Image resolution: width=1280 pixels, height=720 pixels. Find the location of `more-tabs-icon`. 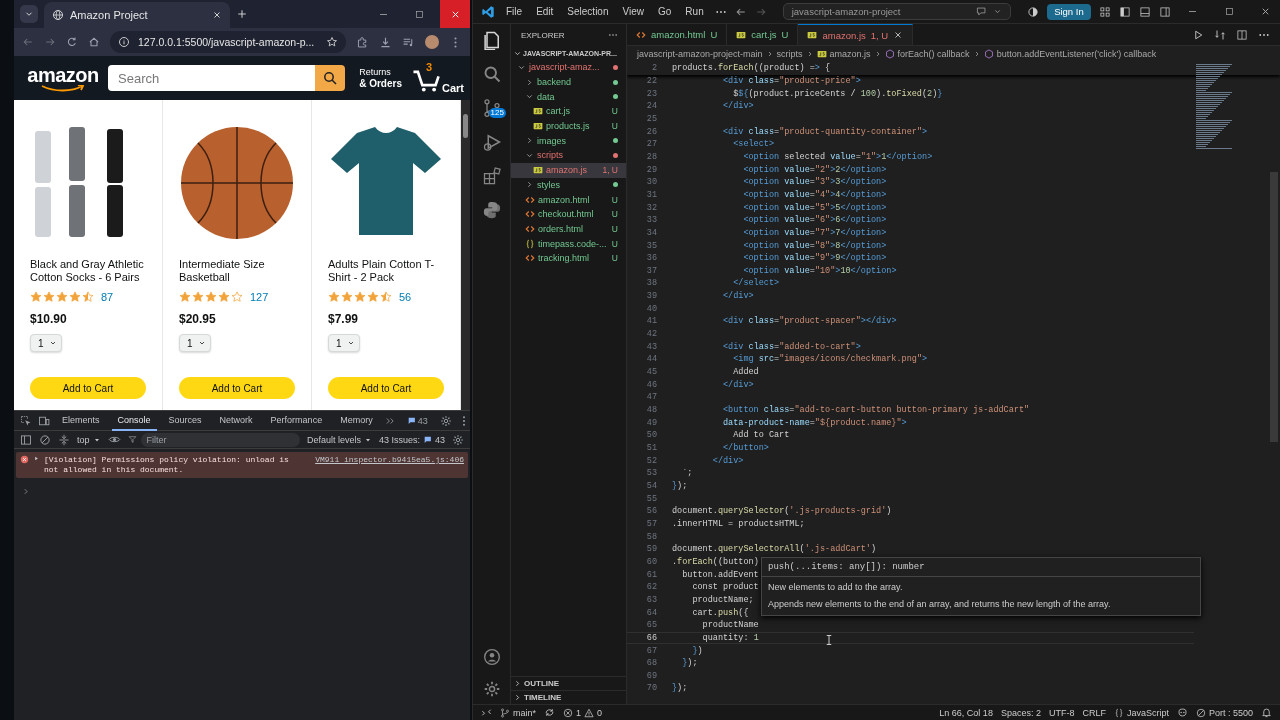

more-tabs-icon is located at coordinates (389, 420).